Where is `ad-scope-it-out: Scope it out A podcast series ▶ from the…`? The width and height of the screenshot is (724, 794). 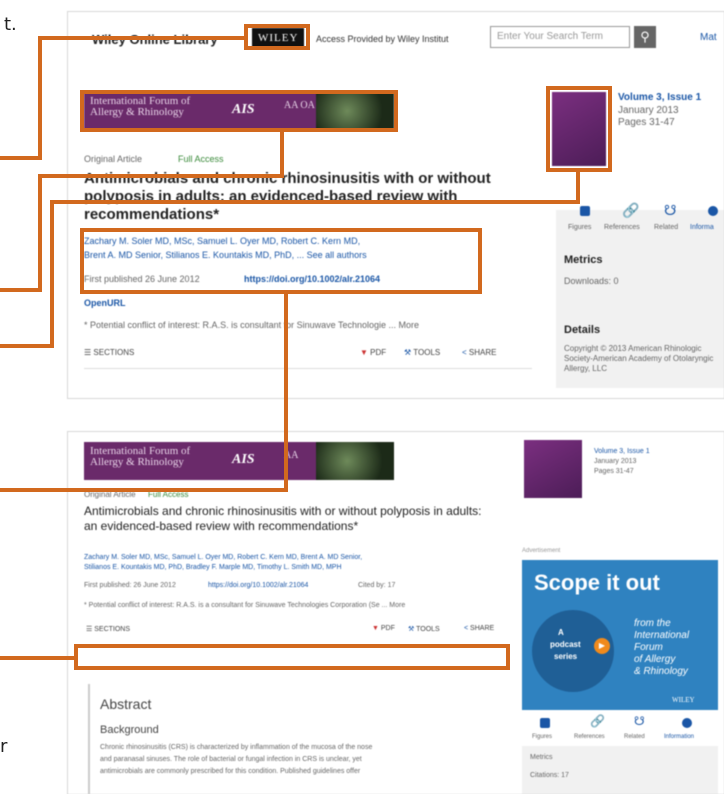
ad-scope-it-out: Scope it out A podcast series ▶ from the… is located at coordinates (620, 635).